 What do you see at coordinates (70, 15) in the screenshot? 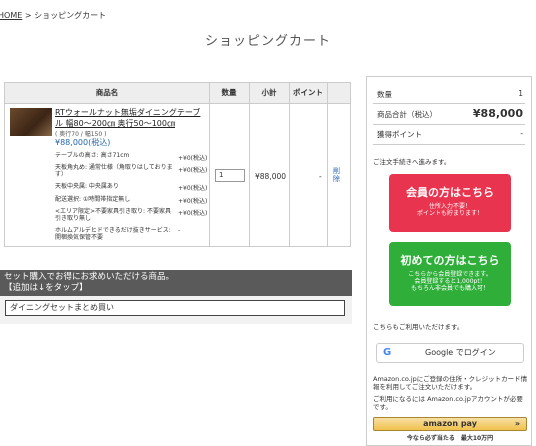
I see `breadcrumb-current: ショッピングカート` at bounding box center [70, 15].